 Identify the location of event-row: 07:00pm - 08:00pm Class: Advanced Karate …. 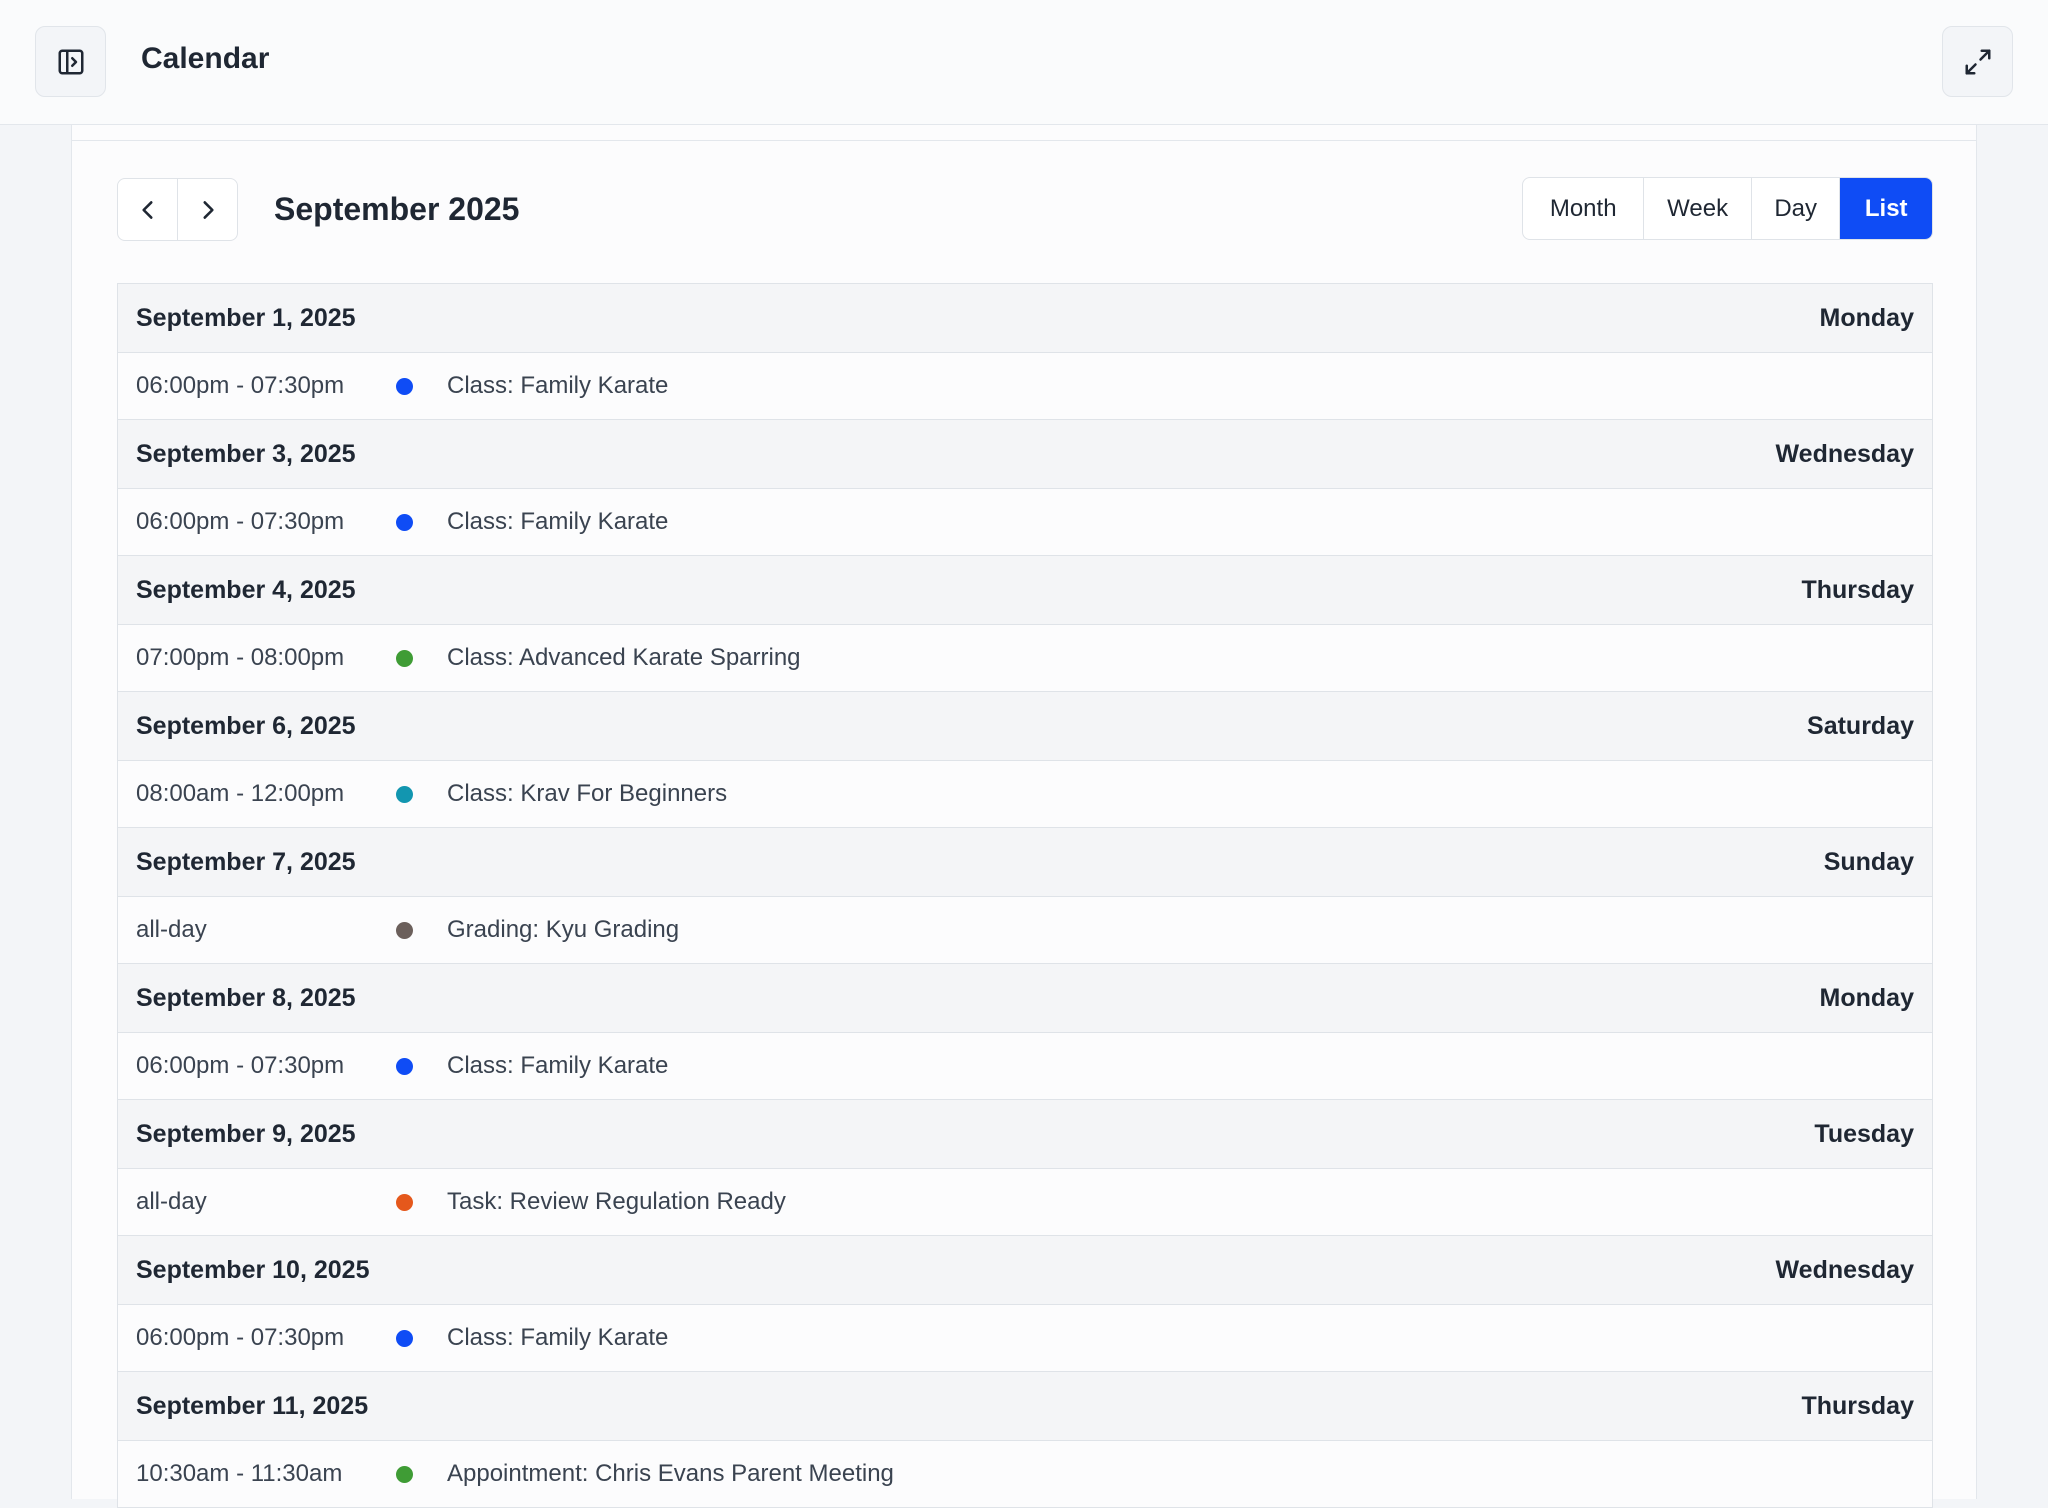
(1025, 658).